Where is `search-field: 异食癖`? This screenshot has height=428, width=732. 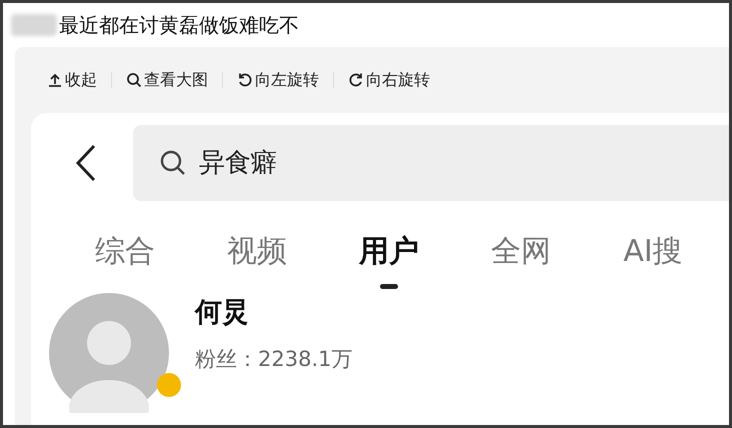
search-field: 异食癖 is located at coordinates (431, 163).